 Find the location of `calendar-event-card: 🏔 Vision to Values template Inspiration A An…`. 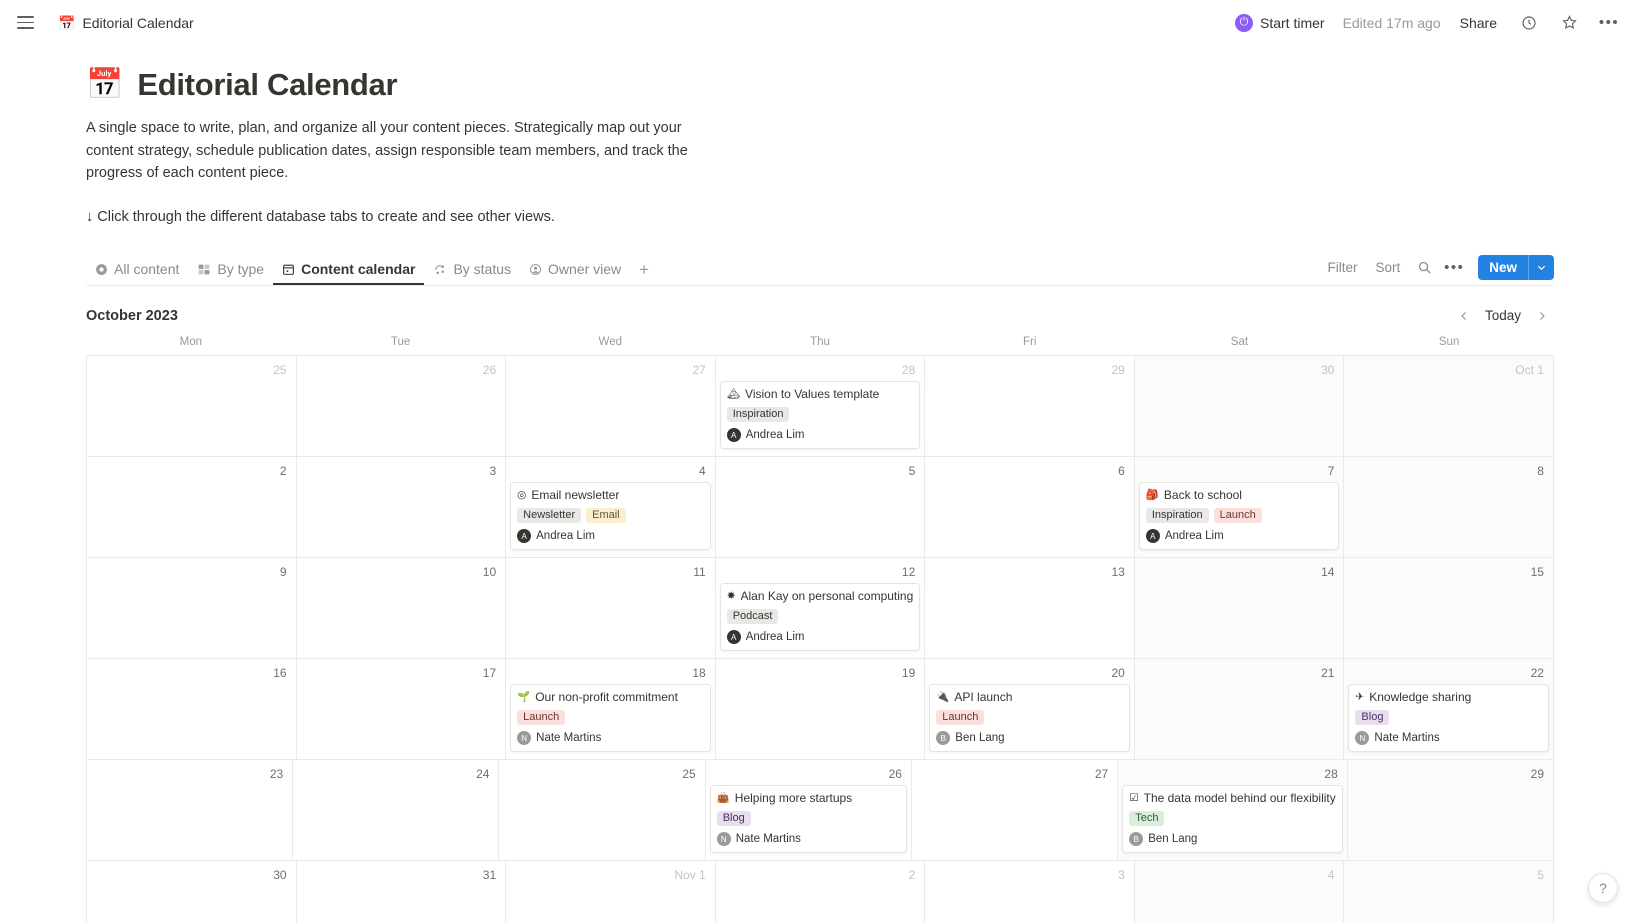

calendar-event-card: 🏔 Vision to Values template Inspiration A An… is located at coordinates (820, 415).